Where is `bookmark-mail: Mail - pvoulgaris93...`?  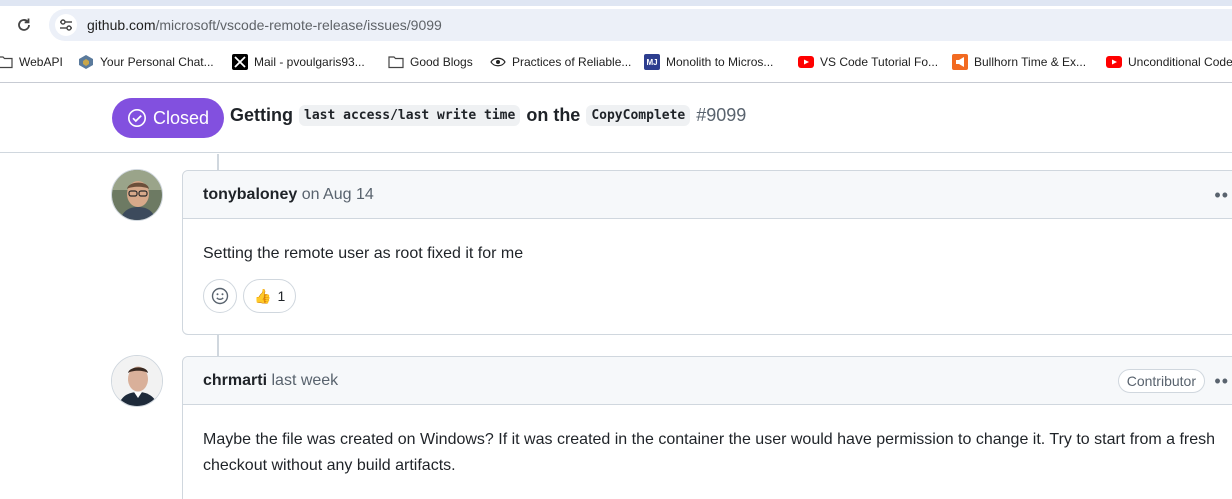 bookmark-mail: Mail - pvoulgaris93... is located at coordinates (298, 62).